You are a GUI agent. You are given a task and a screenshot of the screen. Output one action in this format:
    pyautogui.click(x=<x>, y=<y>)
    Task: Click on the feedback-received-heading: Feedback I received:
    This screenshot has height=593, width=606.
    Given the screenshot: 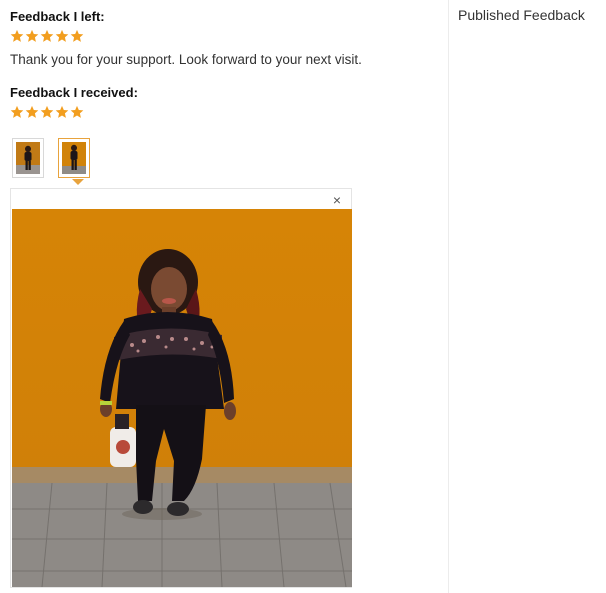 What is the action you would take?
    pyautogui.click(x=74, y=92)
    